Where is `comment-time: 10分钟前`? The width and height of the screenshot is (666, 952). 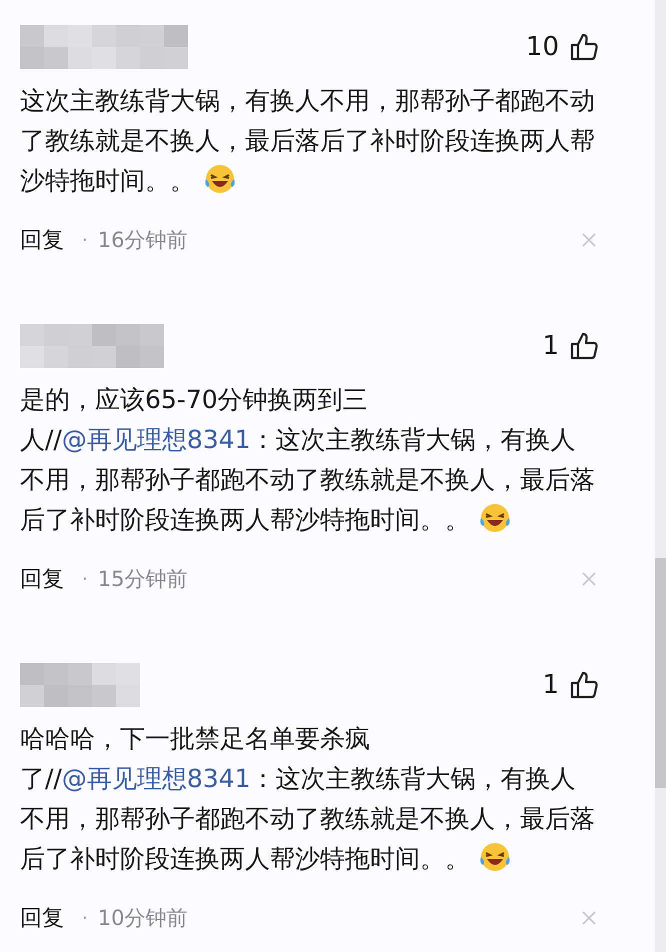 comment-time: 10分钟前 is located at coordinates (143, 918).